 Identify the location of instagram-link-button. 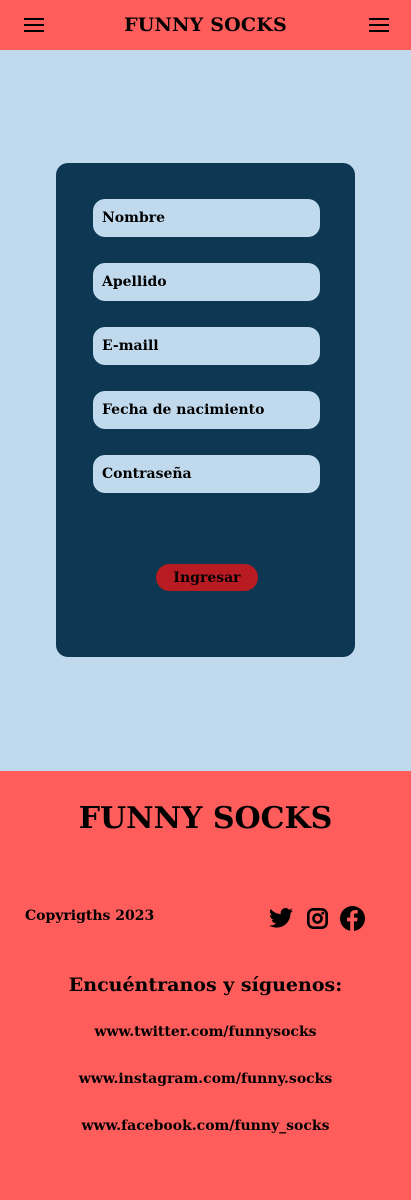
(317, 918).